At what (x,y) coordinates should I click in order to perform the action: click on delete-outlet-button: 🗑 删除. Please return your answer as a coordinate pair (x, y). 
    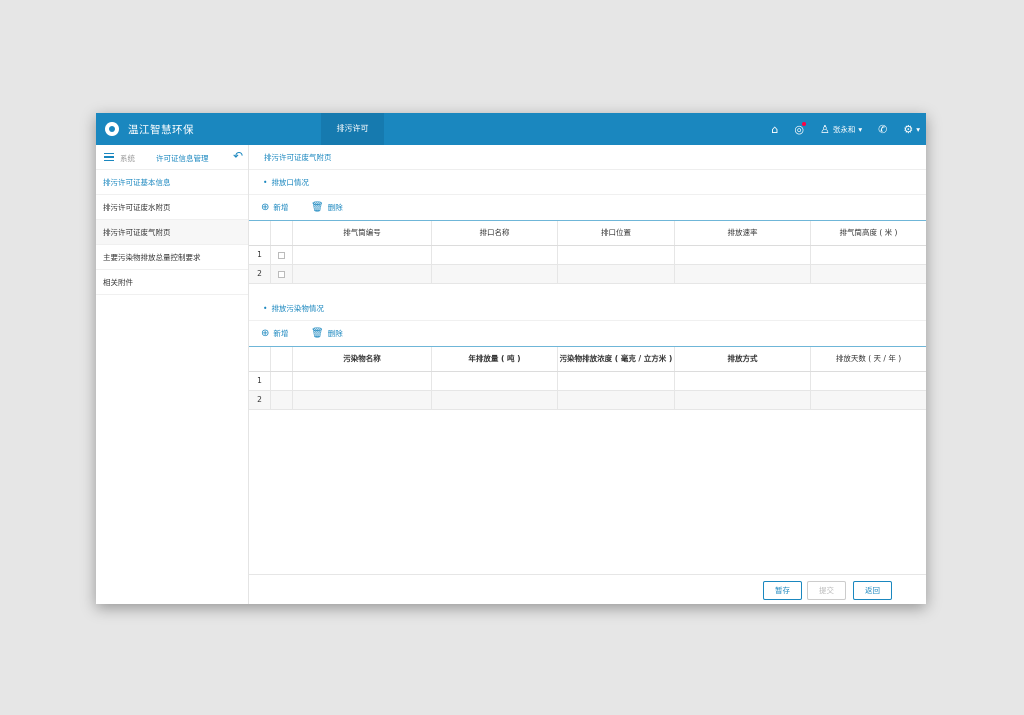
    Looking at the image, I should click on (327, 207).